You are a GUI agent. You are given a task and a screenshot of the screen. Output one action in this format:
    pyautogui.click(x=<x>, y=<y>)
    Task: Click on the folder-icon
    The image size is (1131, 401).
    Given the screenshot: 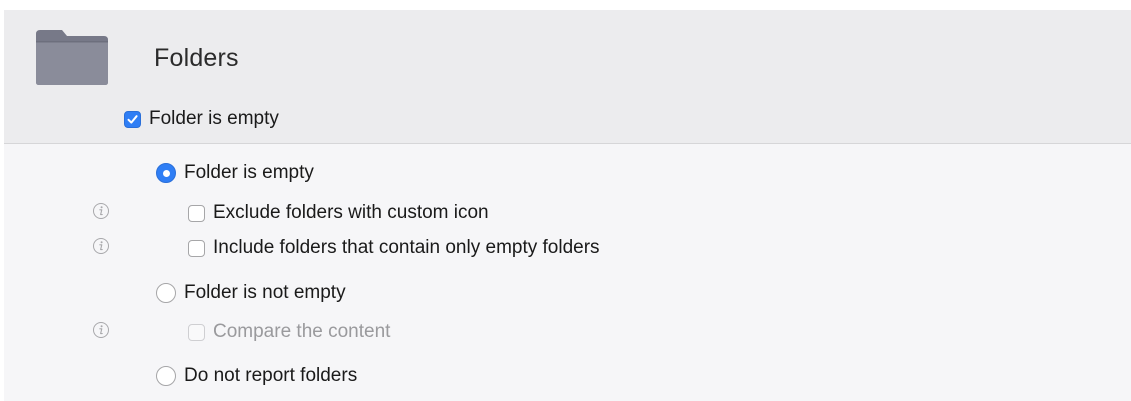 What is the action you would take?
    pyautogui.click(x=72, y=57)
    